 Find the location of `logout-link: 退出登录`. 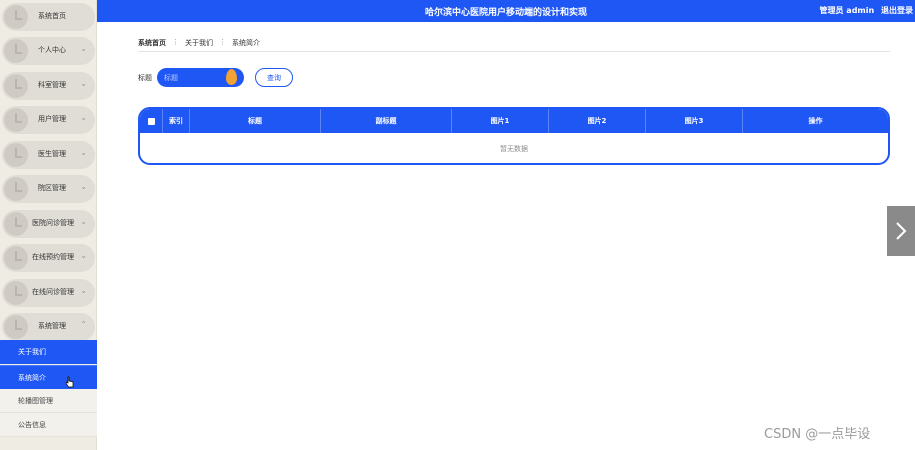

logout-link: 退出登录 is located at coordinates (897, 10).